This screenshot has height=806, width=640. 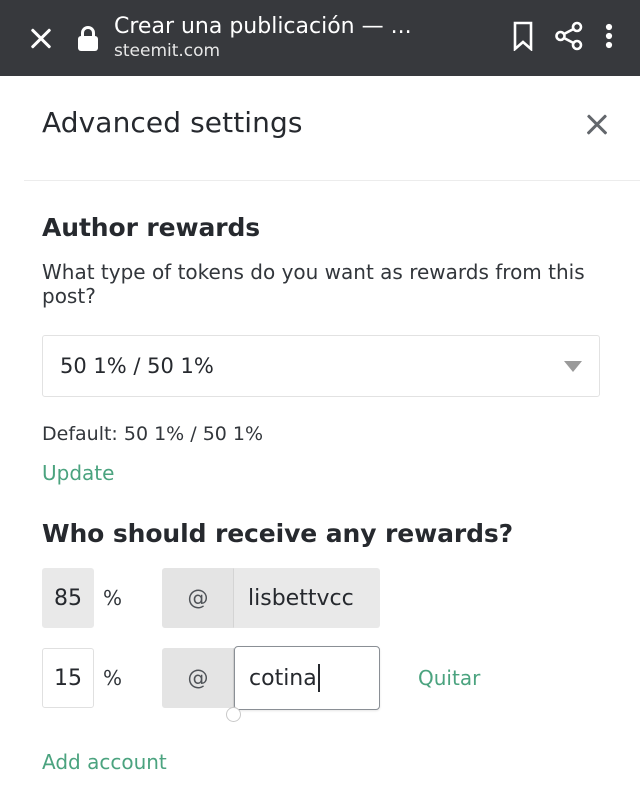 I want to click on page-identity: Crear una publicación — ... steemit.com, so click(x=307, y=38).